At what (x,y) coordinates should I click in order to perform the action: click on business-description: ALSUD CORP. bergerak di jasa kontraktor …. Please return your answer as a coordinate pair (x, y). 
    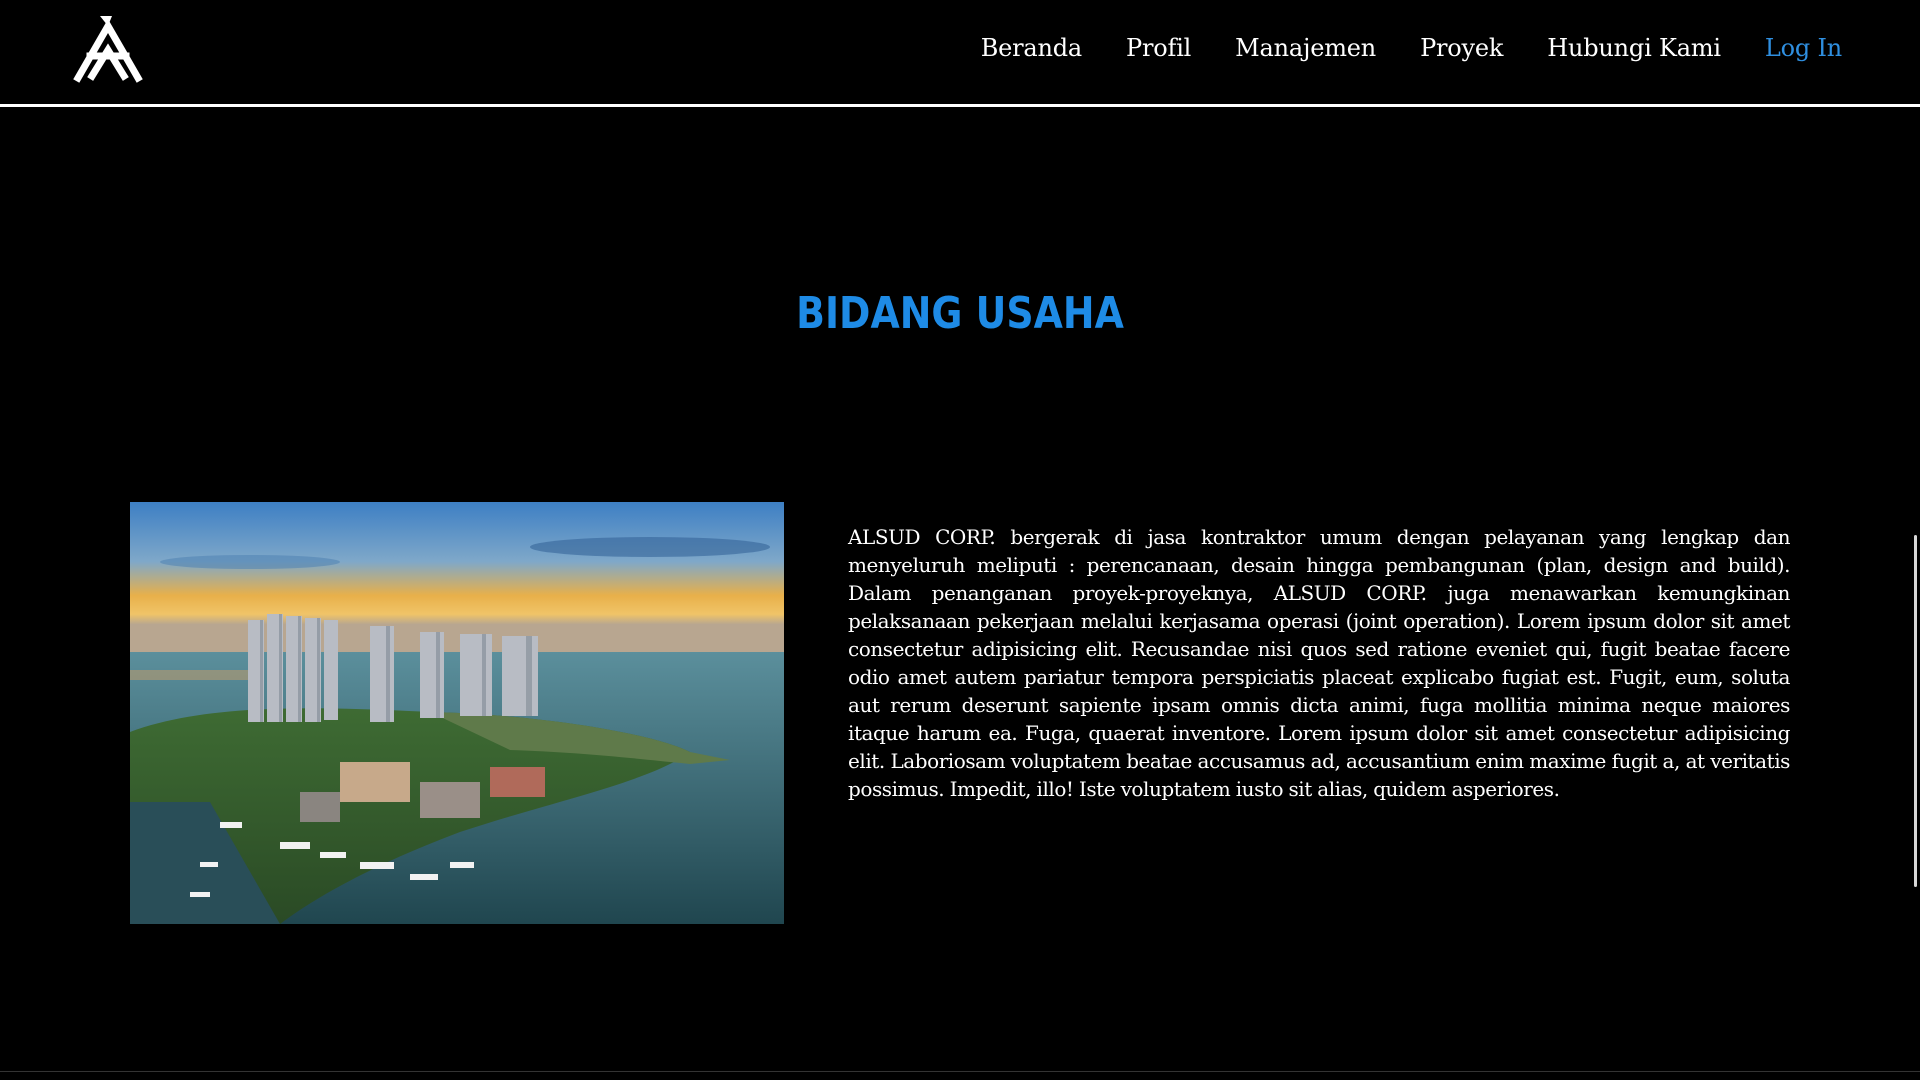
    Looking at the image, I should click on (1319, 663).